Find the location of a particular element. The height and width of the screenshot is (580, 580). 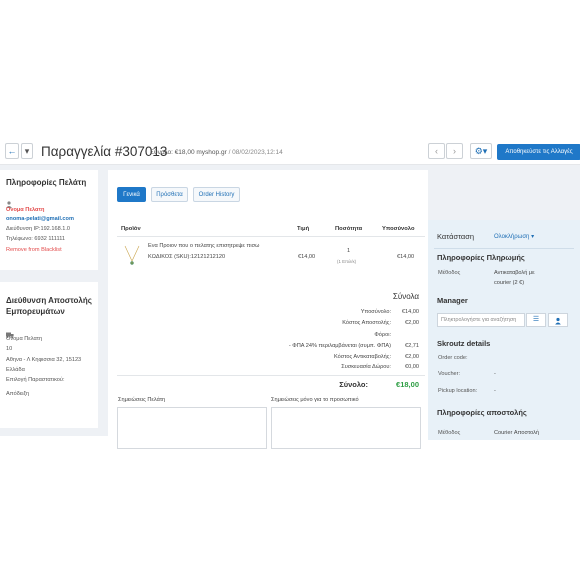

chevron-down-icon: ▾ is located at coordinates (27, 151).